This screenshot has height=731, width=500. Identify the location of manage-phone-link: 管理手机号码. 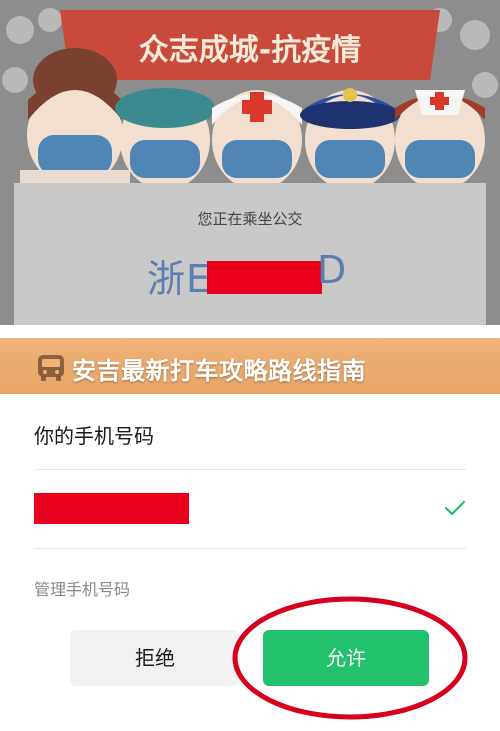
(82, 588).